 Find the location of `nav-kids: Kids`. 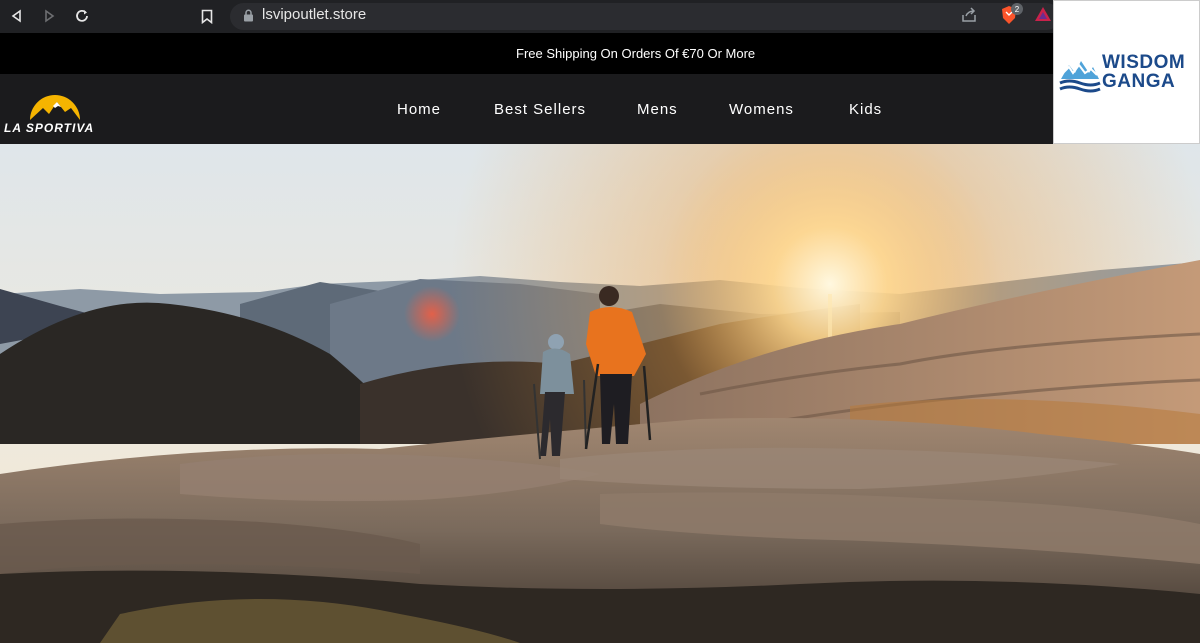

nav-kids: Kids is located at coordinates (865, 109).